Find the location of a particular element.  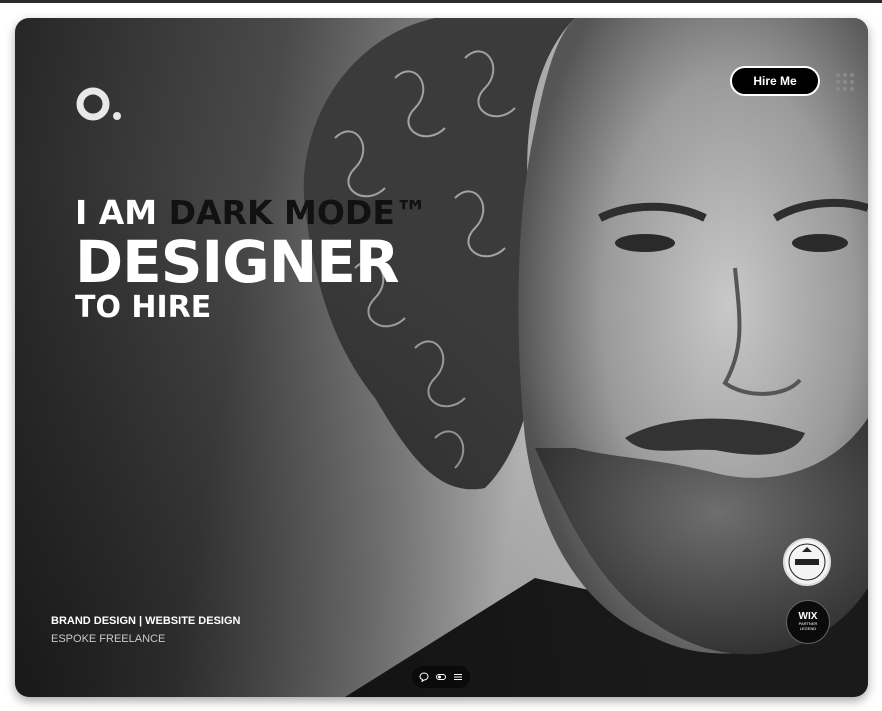

chat-icon is located at coordinates (424, 677).